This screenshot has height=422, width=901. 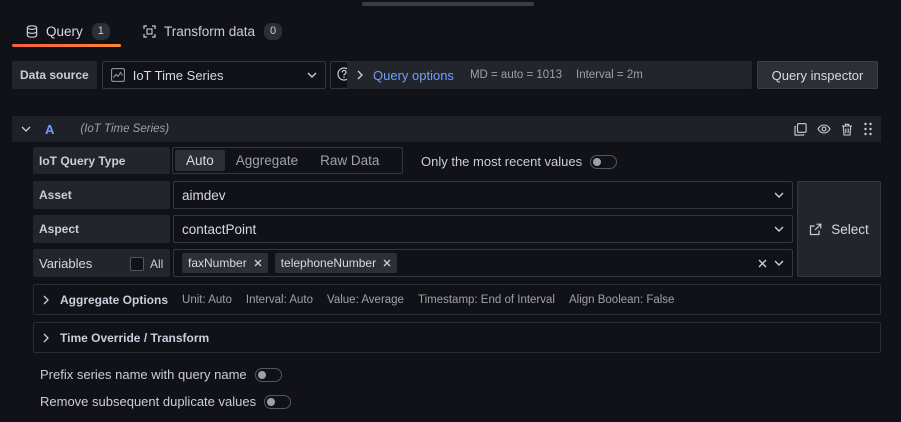 I want to click on variables-multiselect: faxNumber telephoneNumber, so click(x=483, y=263).